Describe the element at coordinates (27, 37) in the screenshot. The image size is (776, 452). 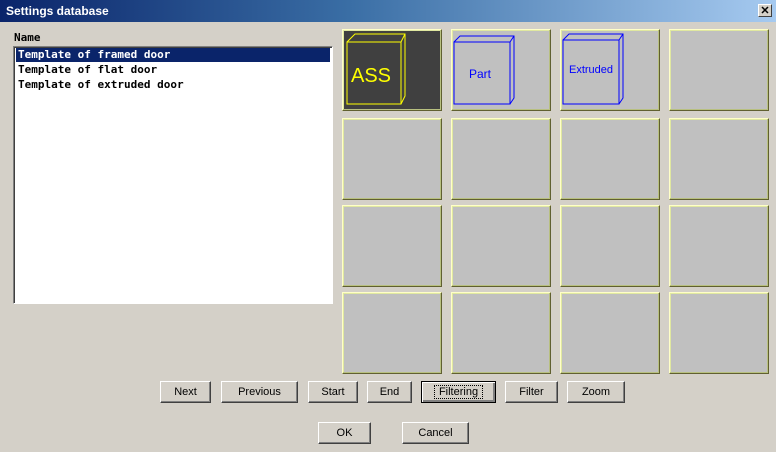
I see `list-column-header: Name` at that location.